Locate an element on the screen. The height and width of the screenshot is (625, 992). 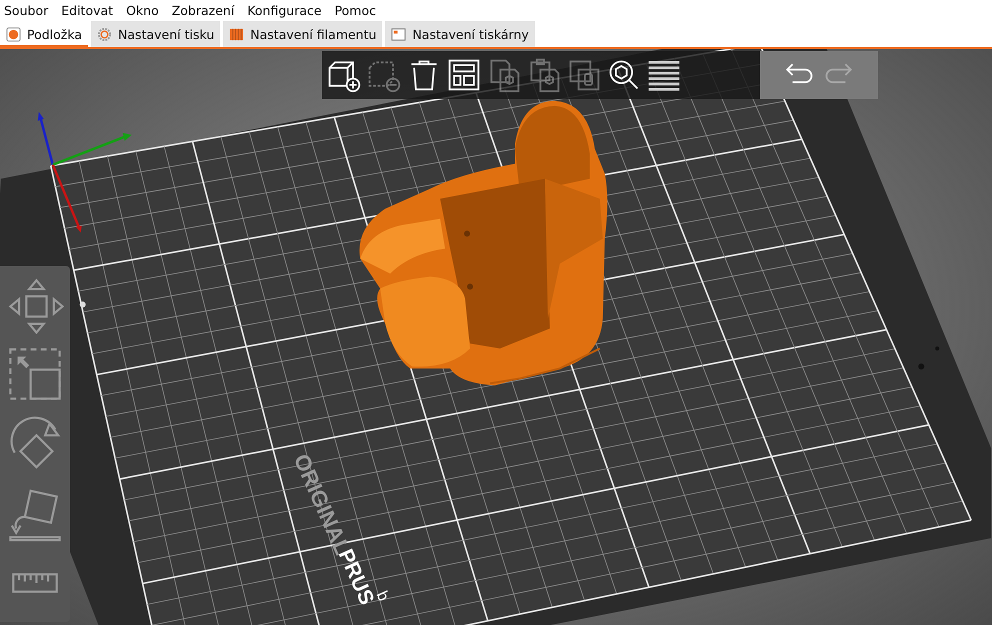
tab: Nastavení tiskárny is located at coordinates (460, 34).